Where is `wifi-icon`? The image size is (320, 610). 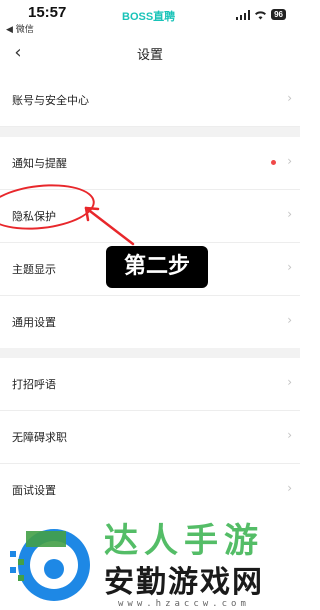
wifi-icon is located at coordinates (261, 14).